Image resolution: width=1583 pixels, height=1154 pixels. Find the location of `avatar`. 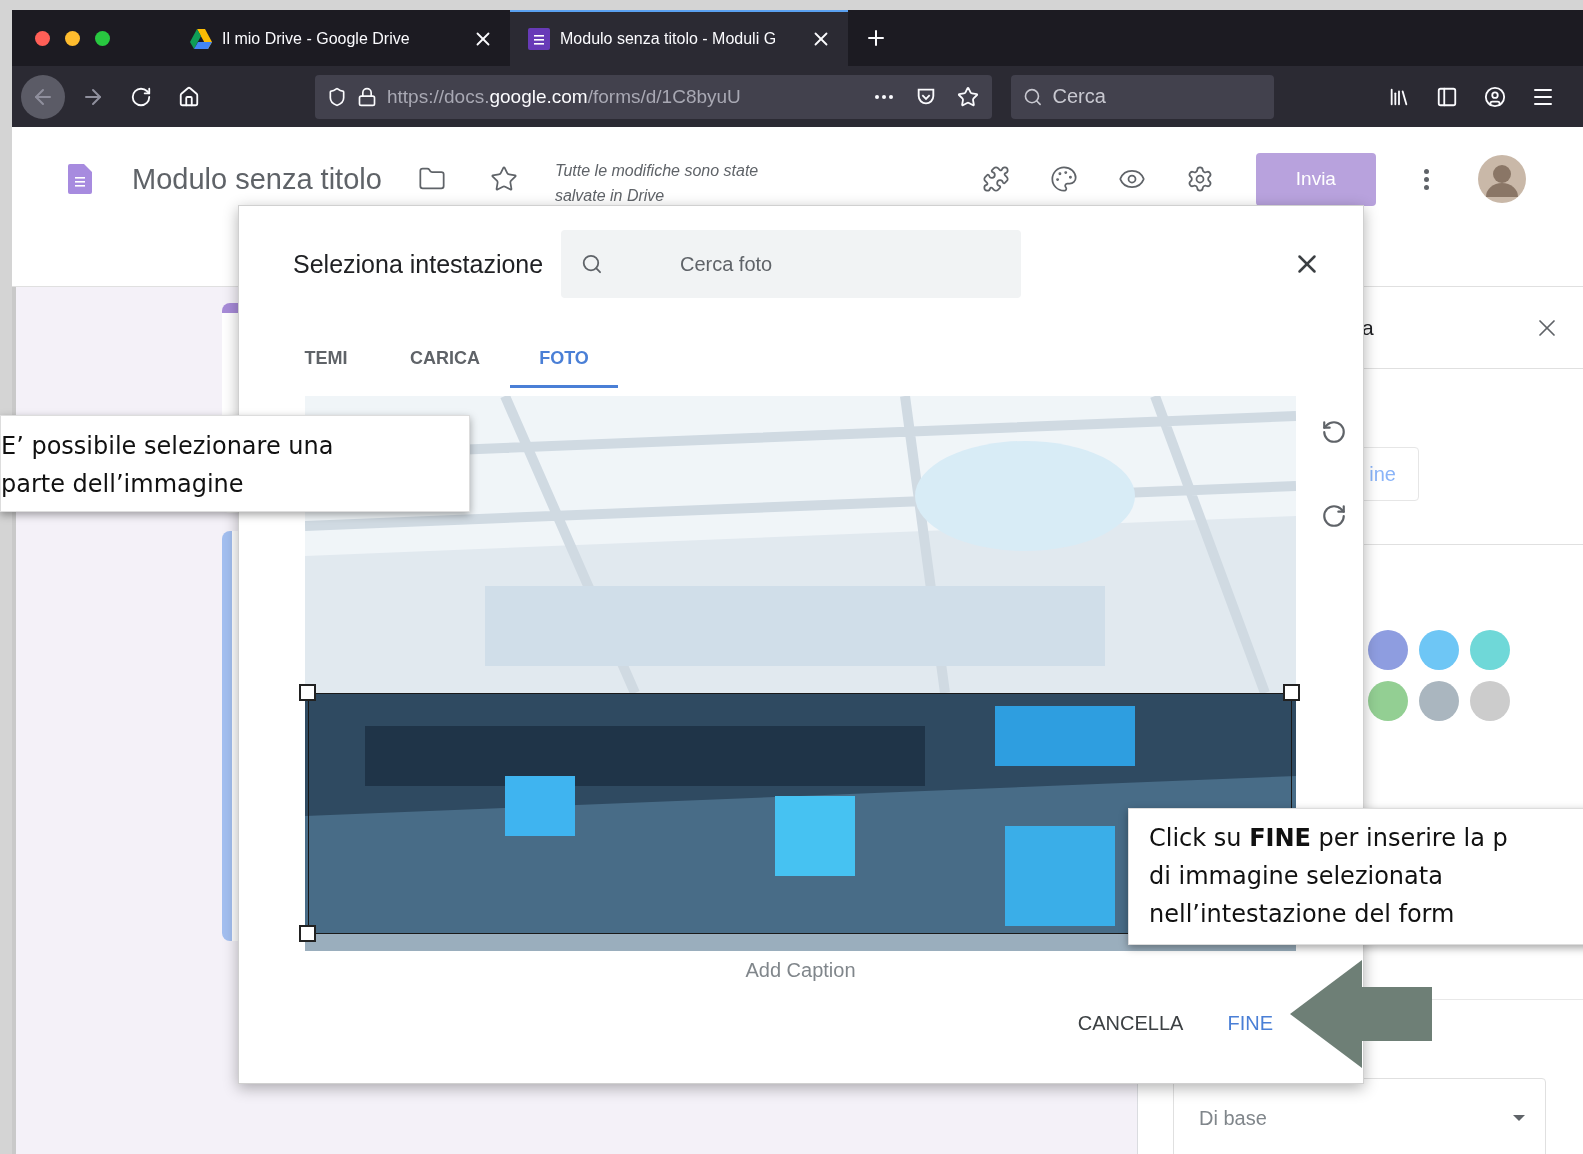

avatar is located at coordinates (1501, 179).